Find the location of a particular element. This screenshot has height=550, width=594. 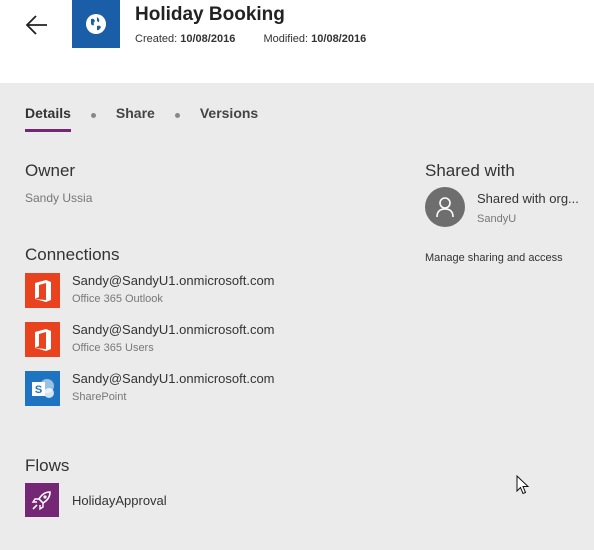

tab-bar: Details Share Versions is located at coordinates (141, 118).